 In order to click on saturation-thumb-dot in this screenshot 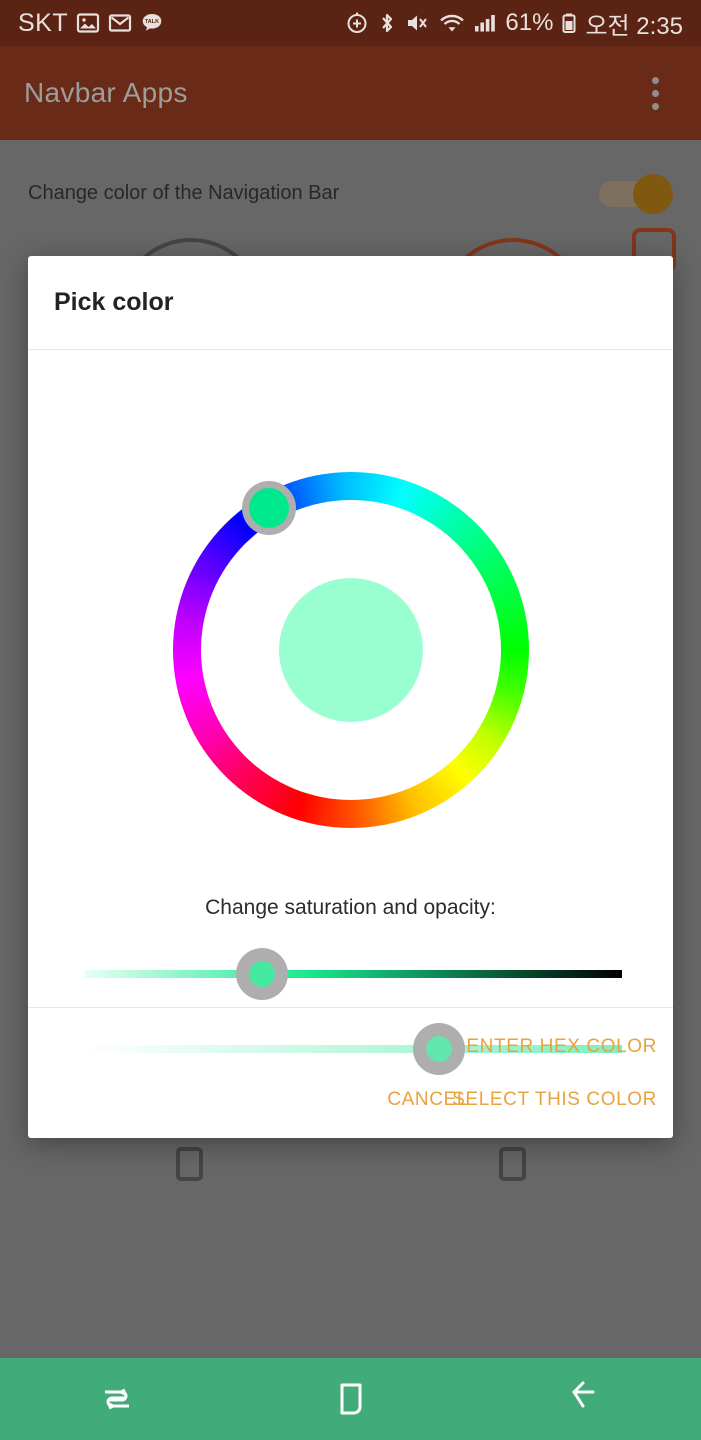, I will do `click(262, 974)`.